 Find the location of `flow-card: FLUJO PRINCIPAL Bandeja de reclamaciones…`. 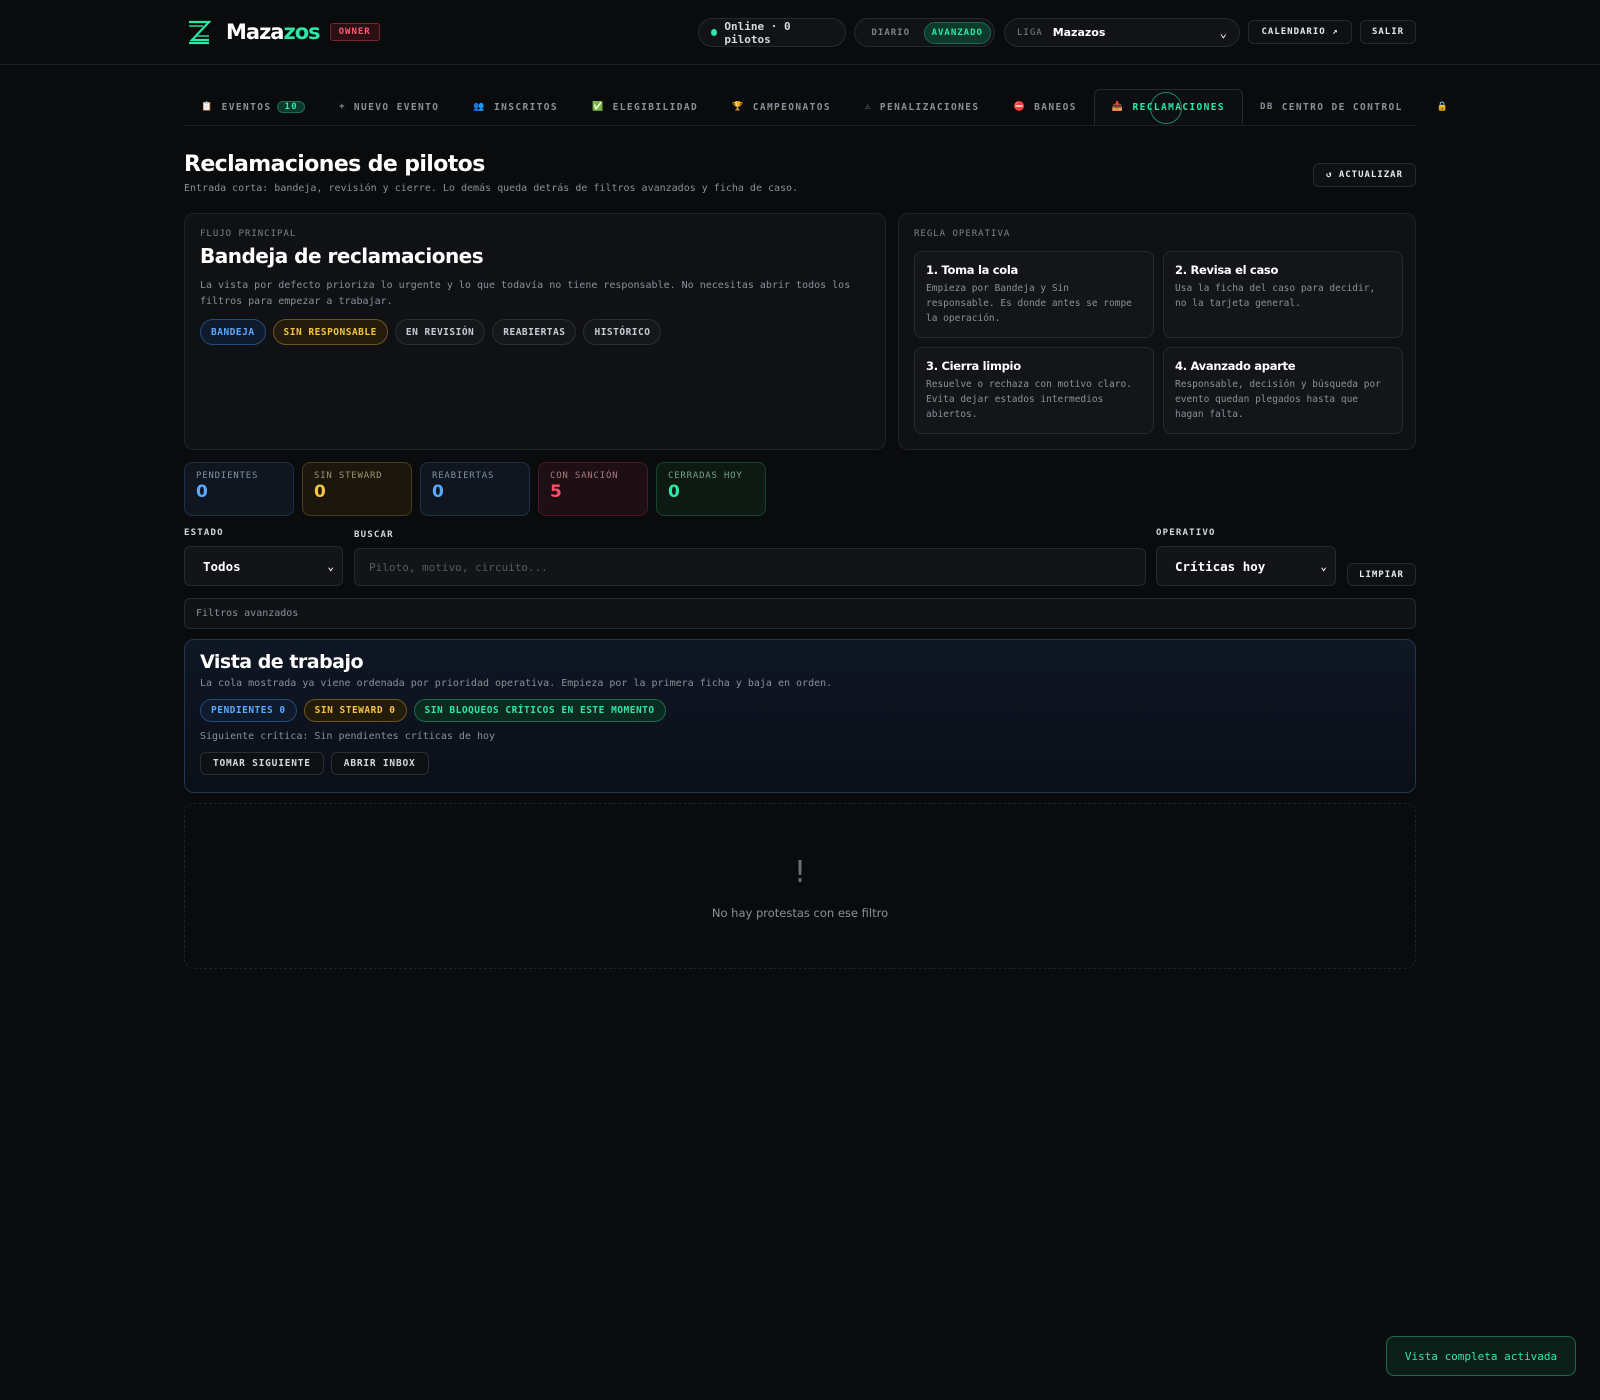

flow-card: FLUJO PRINCIPAL Bandeja de reclamaciones… is located at coordinates (535, 331).